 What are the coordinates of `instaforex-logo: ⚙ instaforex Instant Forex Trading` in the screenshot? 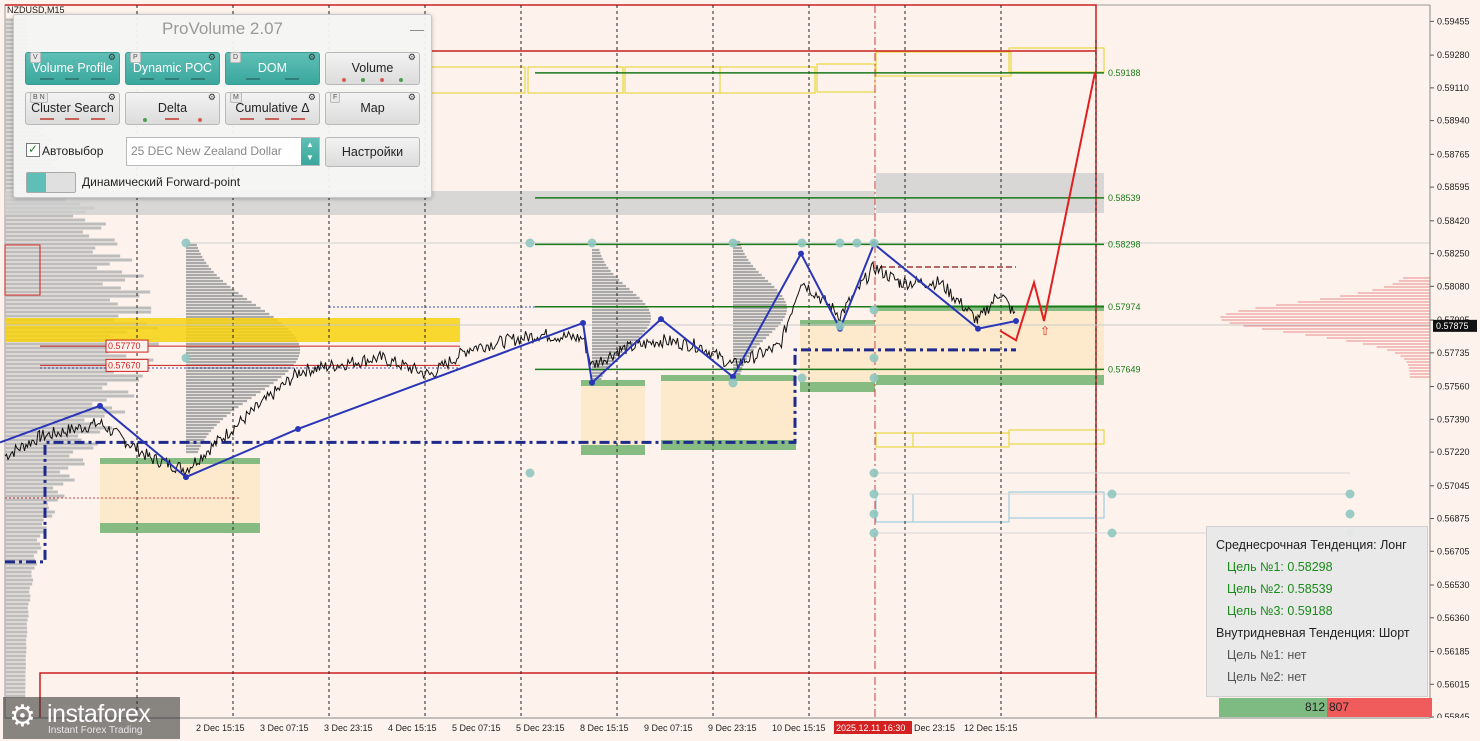 It's located at (91, 718).